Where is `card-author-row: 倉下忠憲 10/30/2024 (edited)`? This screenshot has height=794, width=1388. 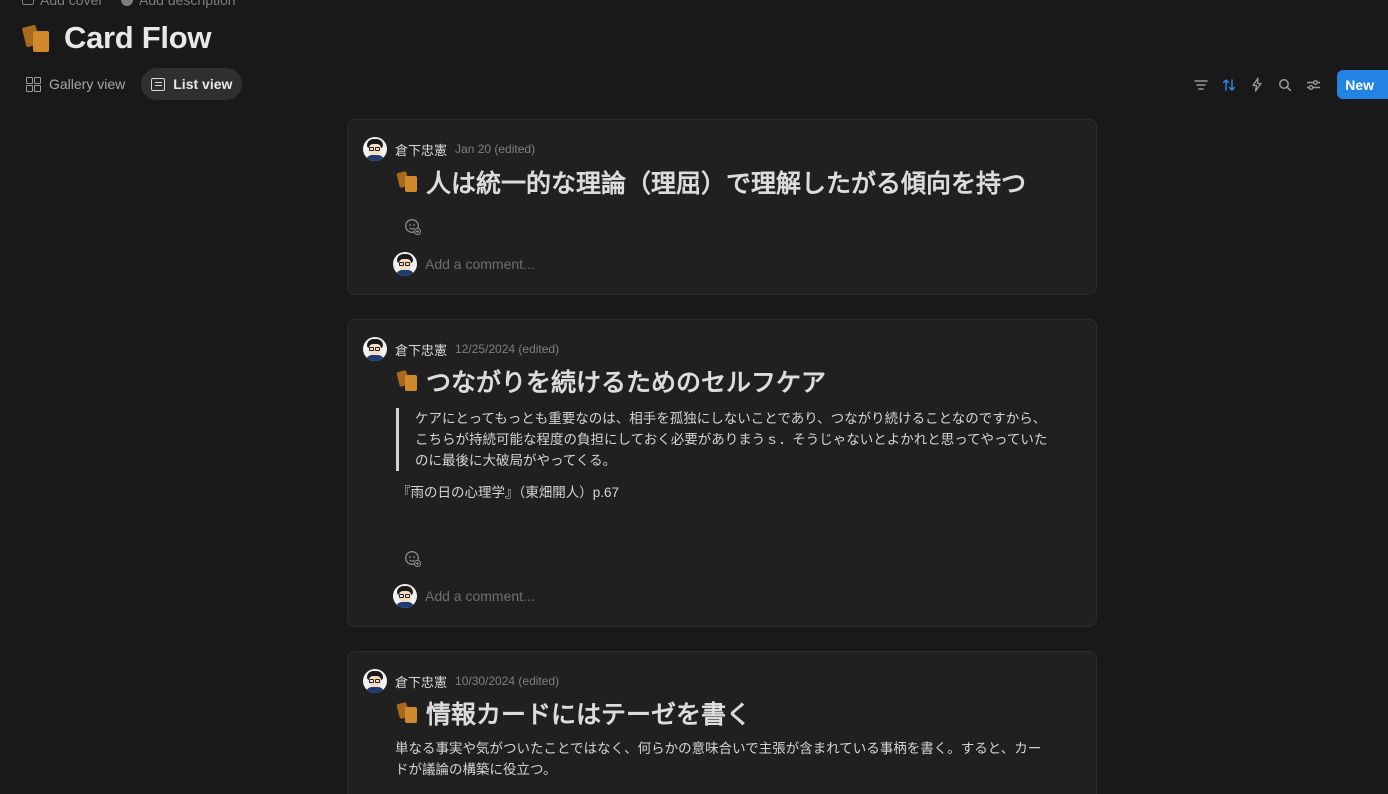
card-author-row: 倉下忠憲 10/30/2024 (edited) is located at coordinates (461, 681).